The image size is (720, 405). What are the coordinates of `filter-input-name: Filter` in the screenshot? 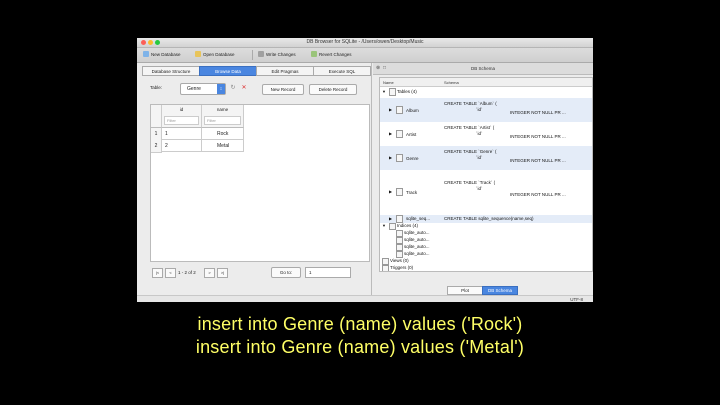 It's located at (222, 120).